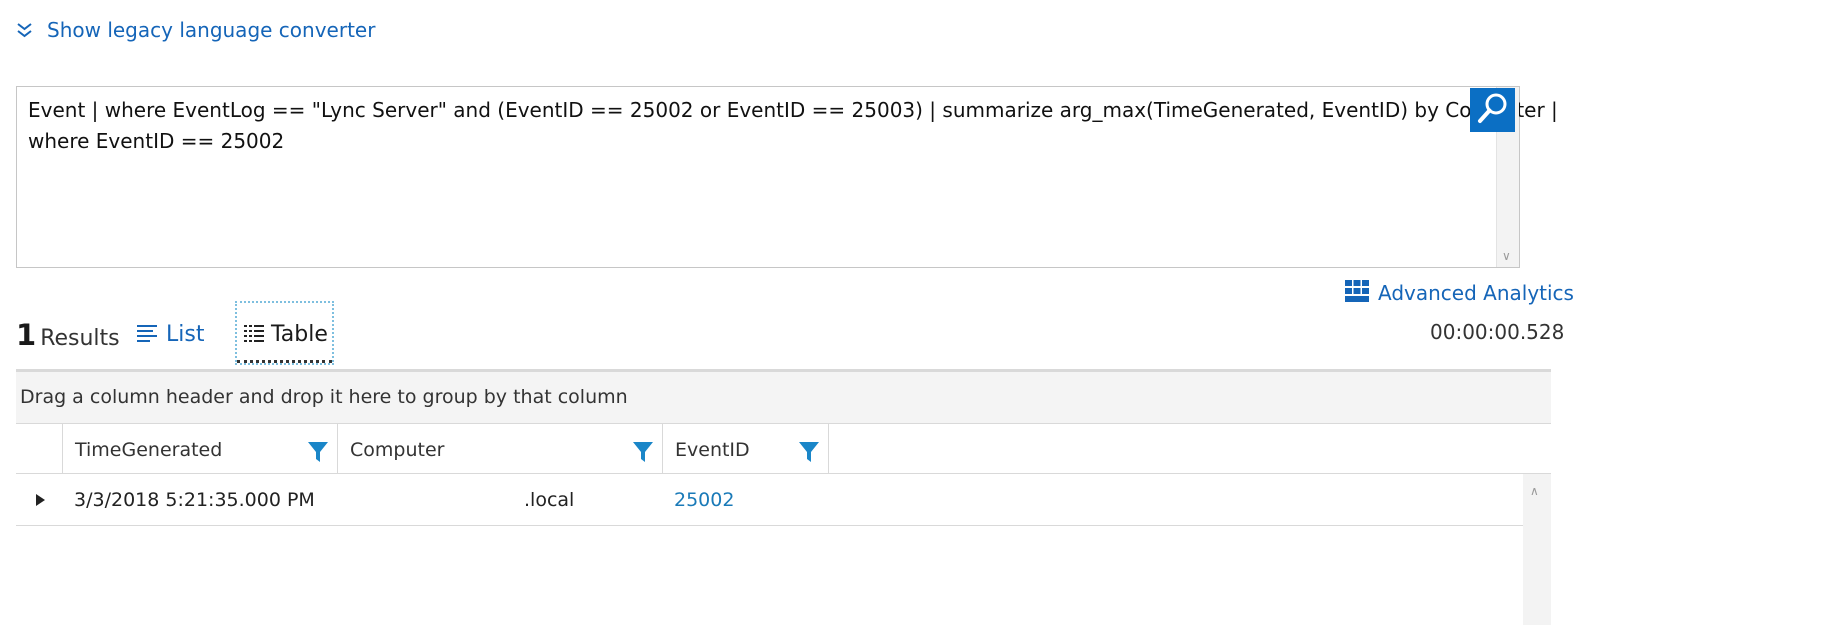 Image resolution: width=1846 pixels, height=625 pixels. I want to click on grid-header: TimeGenerated Computer EventID, so click(769, 448).